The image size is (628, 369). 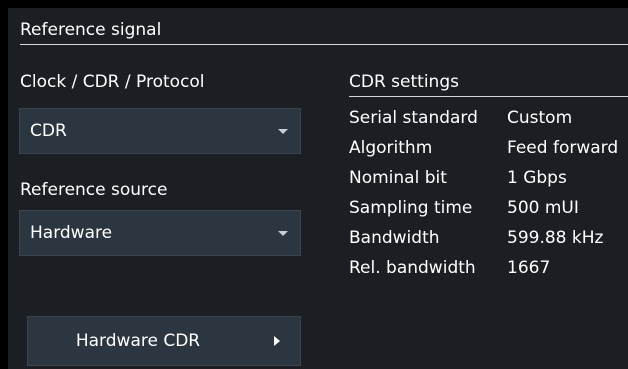 What do you see at coordinates (412, 268) in the screenshot?
I see `setting-key-rel-bandwidth: Rel. bandwidth` at bounding box center [412, 268].